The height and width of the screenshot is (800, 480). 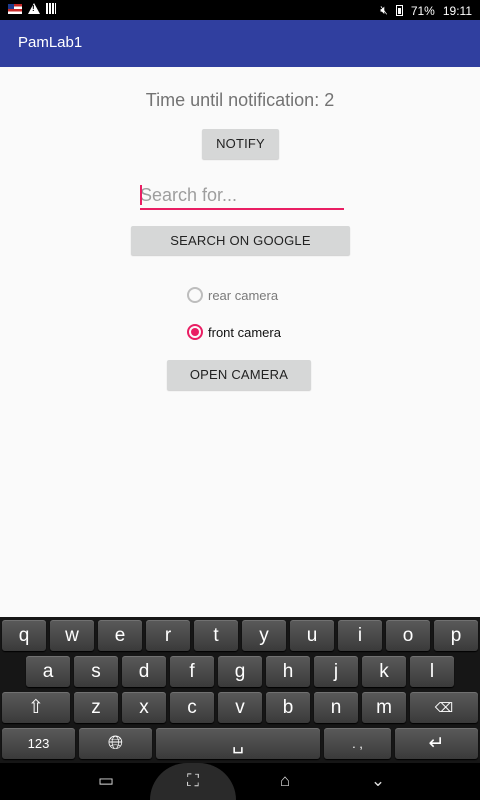 I want to click on recent-apps-icon: ▭, so click(x=106, y=781).